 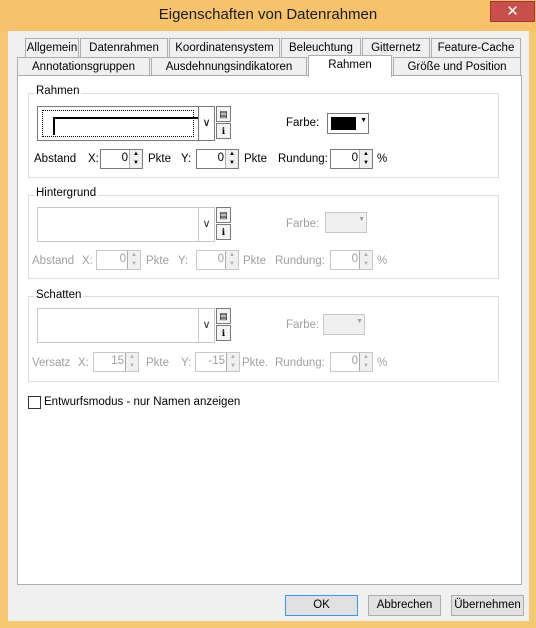 What do you see at coordinates (53, 261) in the screenshot?
I see `hintergrund-abstand-label: Abstand` at bounding box center [53, 261].